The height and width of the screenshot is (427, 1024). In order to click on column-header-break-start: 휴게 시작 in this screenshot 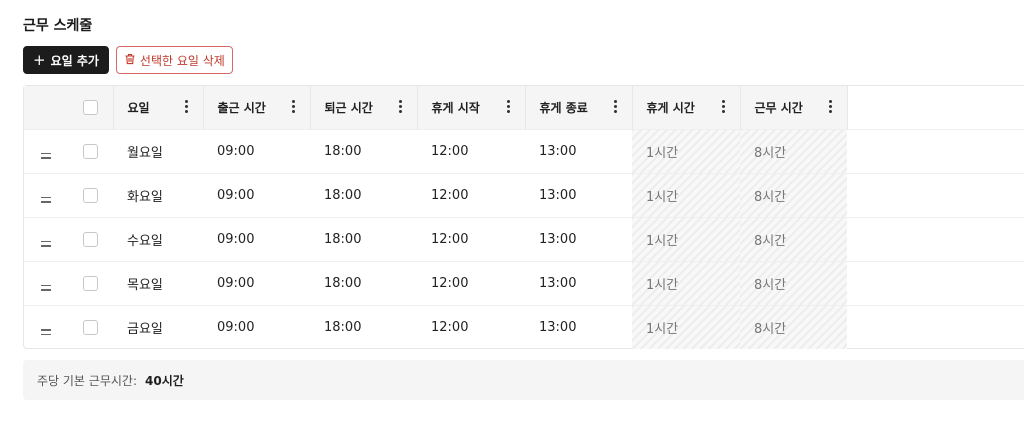, I will do `click(471, 107)`.